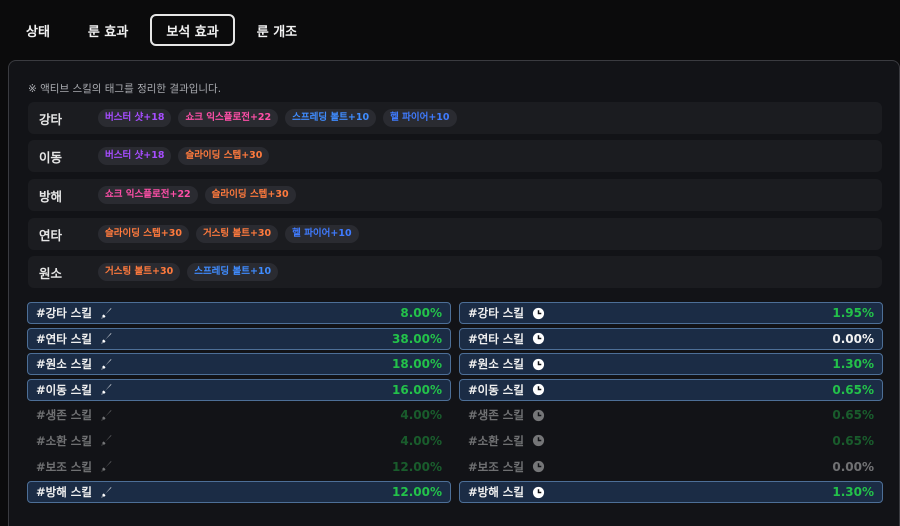 The height and width of the screenshot is (526, 900). I want to click on skill-tag-row: 강타 버스터 샷+18 쇼크 익스플로전+22 스프레딩 볼트+10 헬 파이어+10, so click(455, 118).